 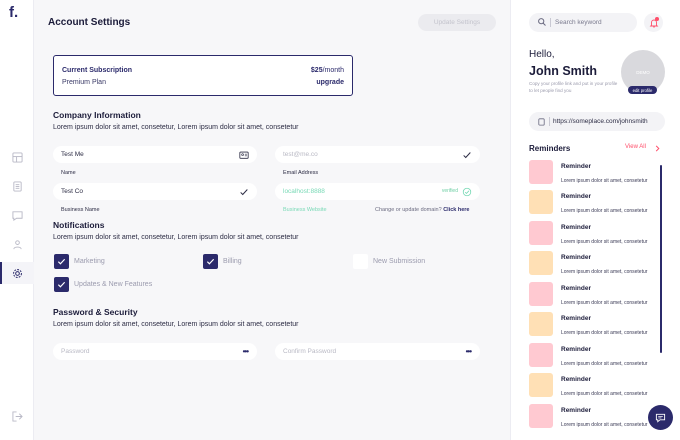 What do you see at coordinates (79, 225) in the screenshot?
I see `notifications-section-title: Notifications` at bounding box center [79, 225].